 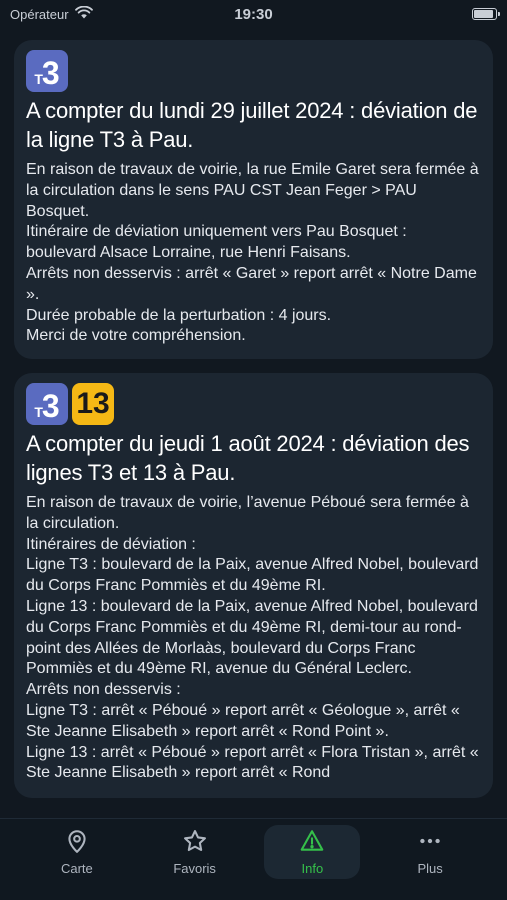 I want to click on tab-info: Info, so click(x=312, y=852).